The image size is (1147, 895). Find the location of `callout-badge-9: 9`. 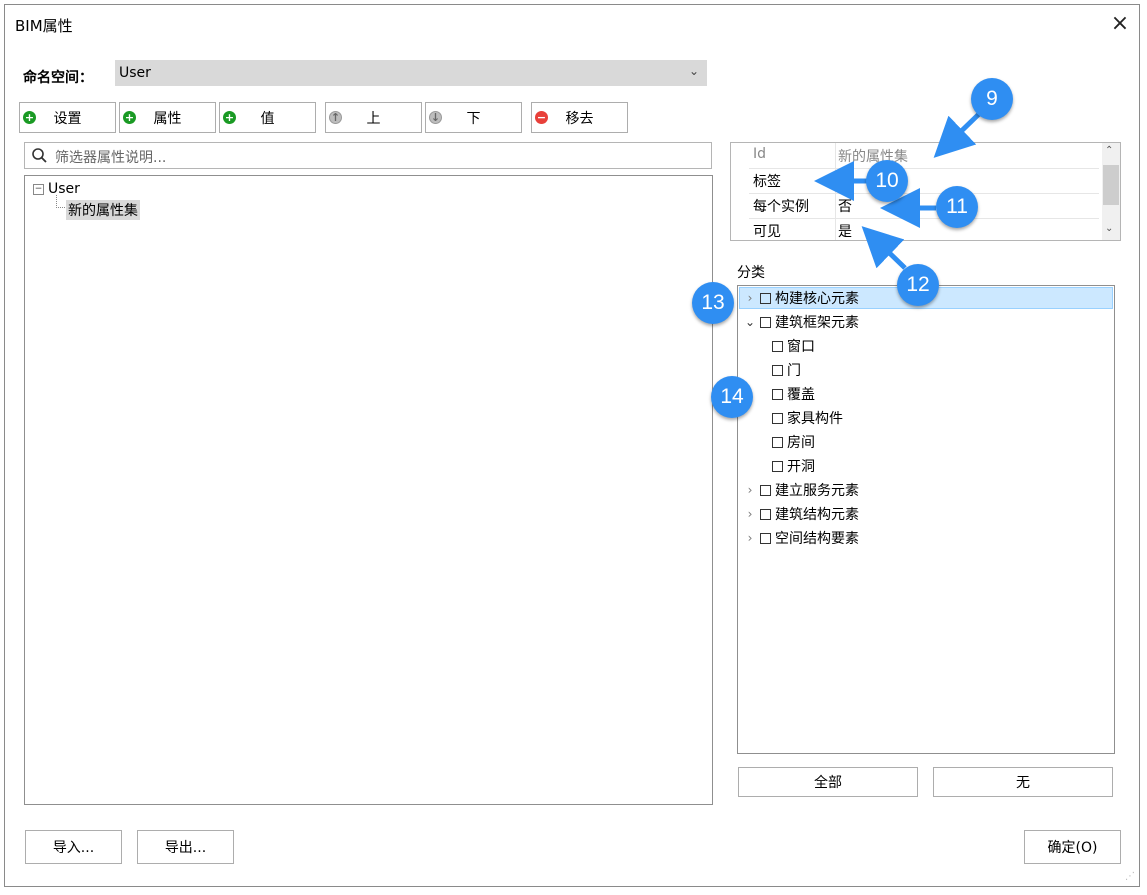

callout-badge-9: 9 is located at coordinates (992, 99).